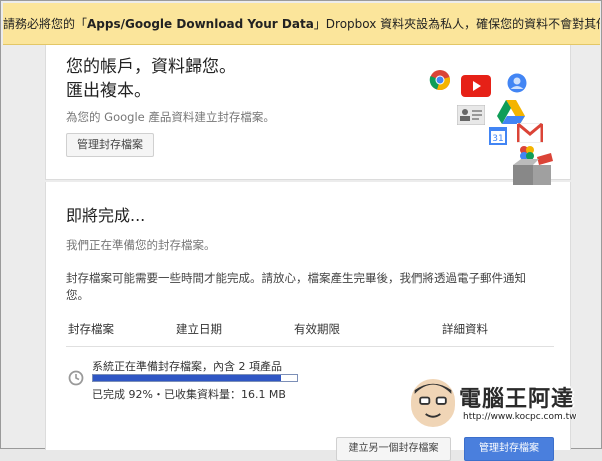 This screenshot has width=602, height=461. Describe the element at coordinates (310, 346) in the screenshot. I see `table-divider` at that location.